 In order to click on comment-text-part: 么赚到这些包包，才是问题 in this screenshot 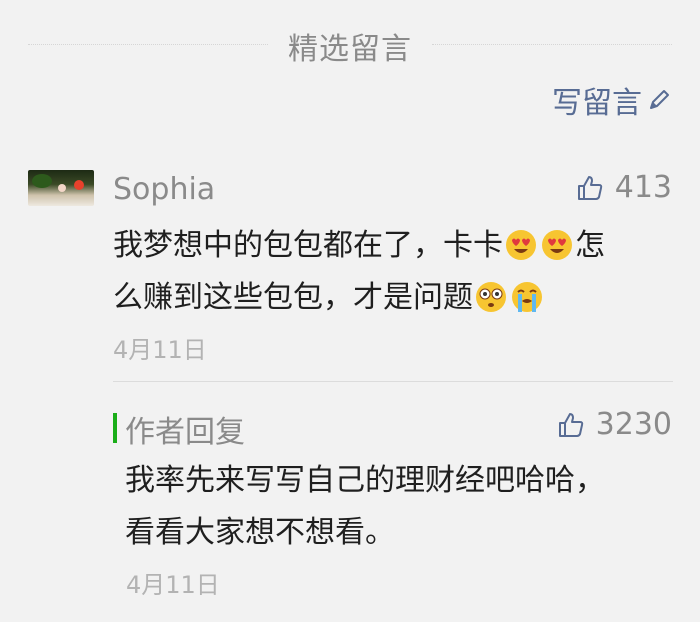, I will do `click(293, 297)`.